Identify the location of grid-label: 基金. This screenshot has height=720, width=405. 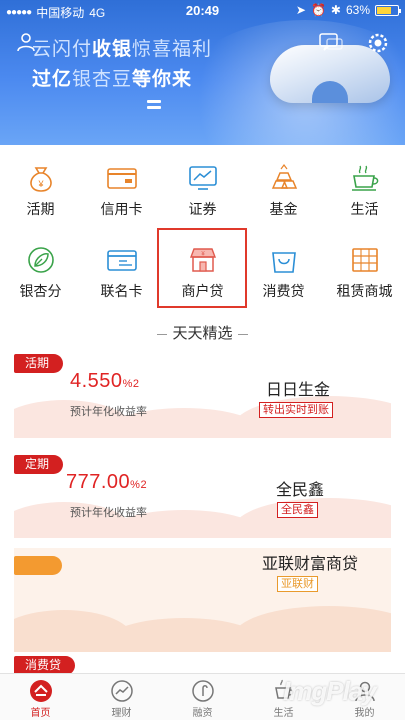
(283, 209).